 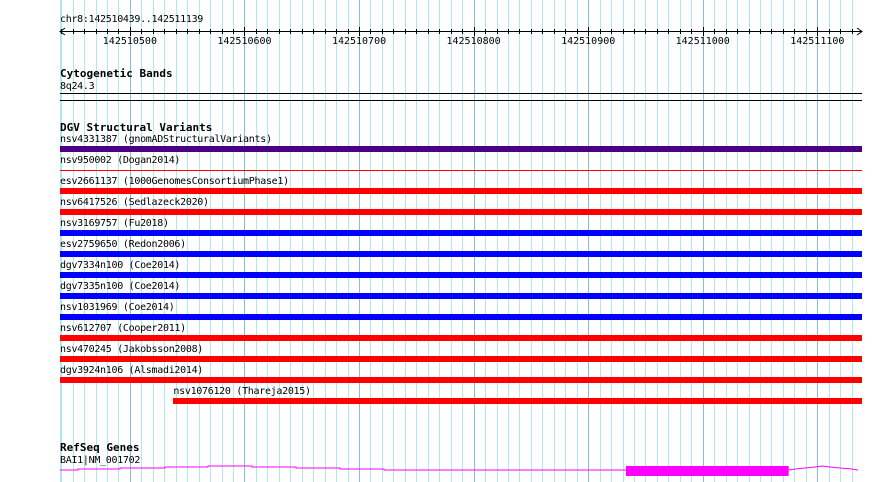 I want to click on variant-label: nsv3169757 (Fu2018), so click(x=114, y=223).